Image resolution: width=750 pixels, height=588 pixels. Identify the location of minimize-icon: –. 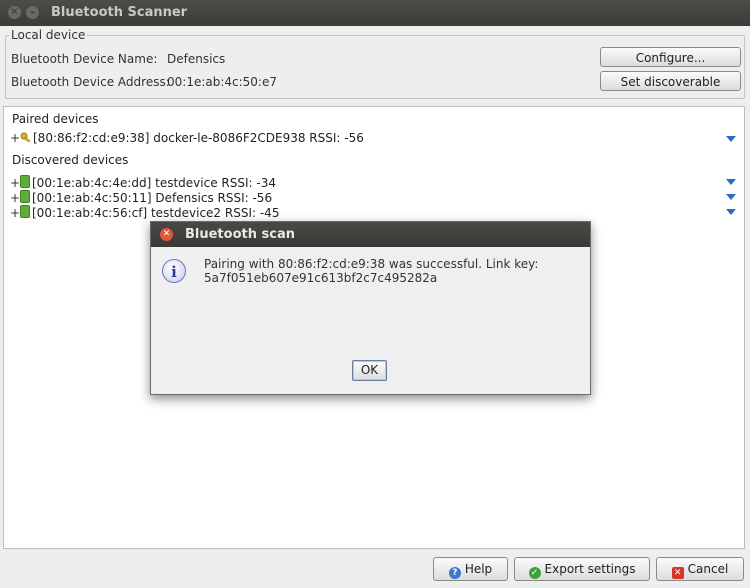
(32, 12).